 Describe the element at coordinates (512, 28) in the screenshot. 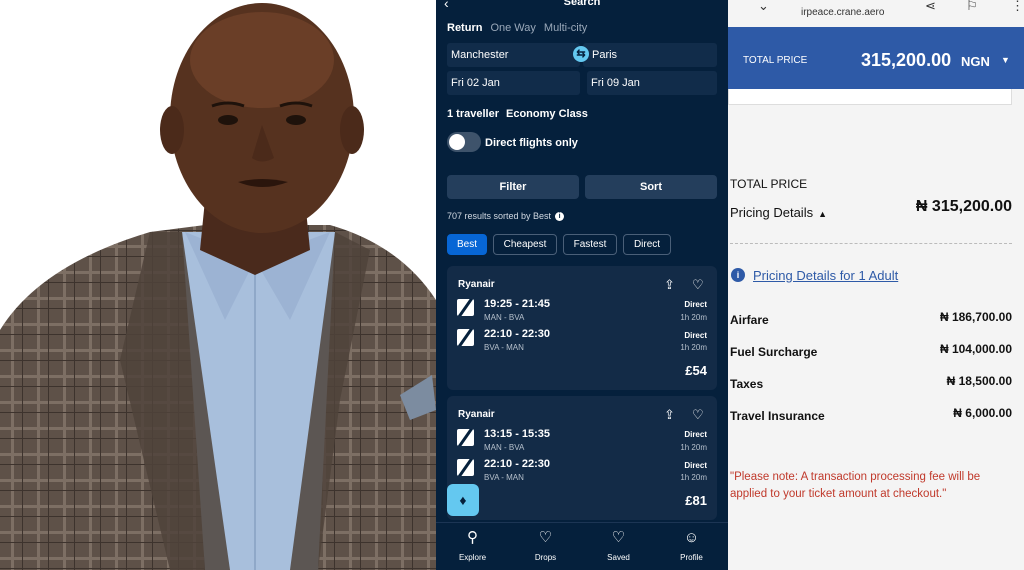

I see `tab-one-way: One Way` at that location.